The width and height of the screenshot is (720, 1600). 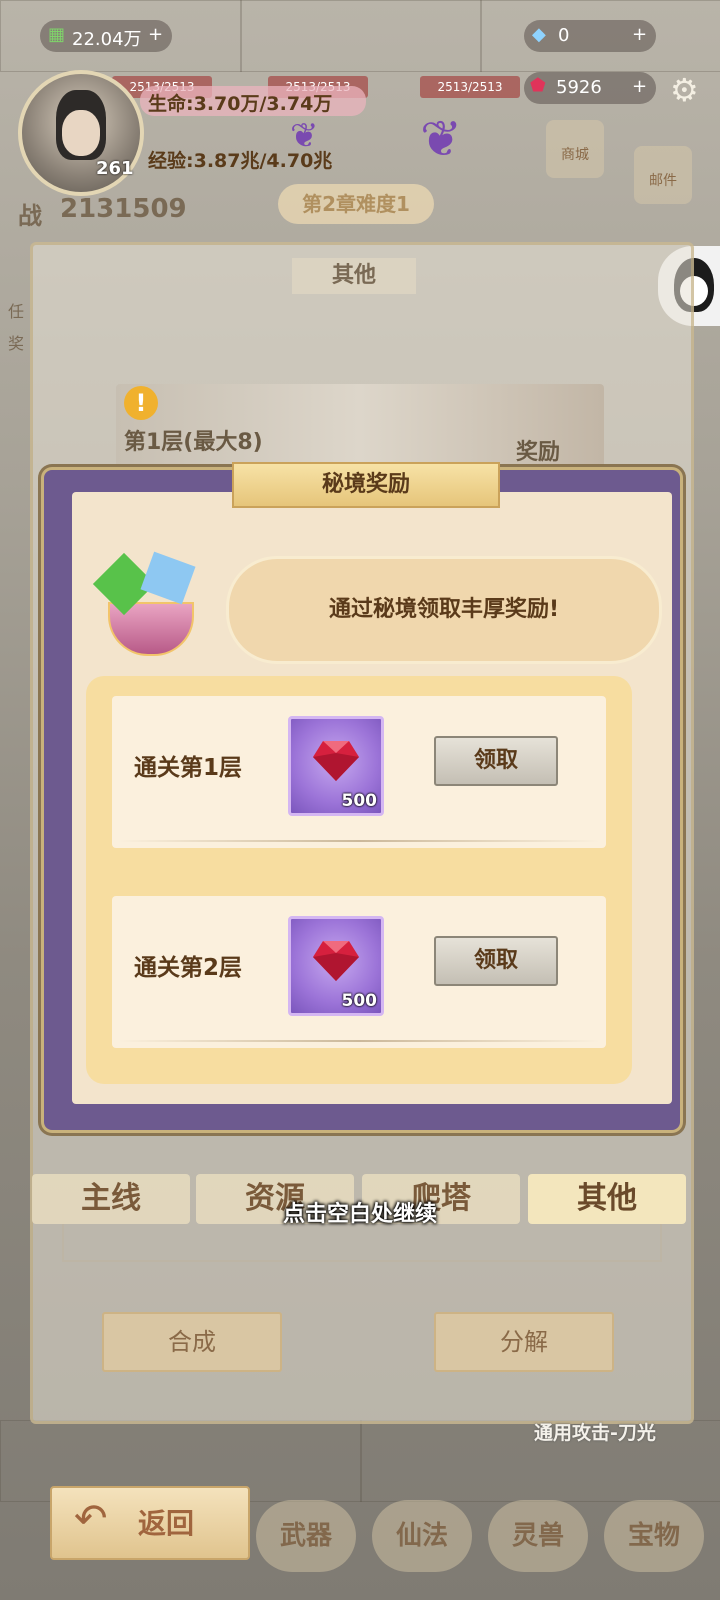 I want to click on blue-gem-icon, so click(x=168, y=578).